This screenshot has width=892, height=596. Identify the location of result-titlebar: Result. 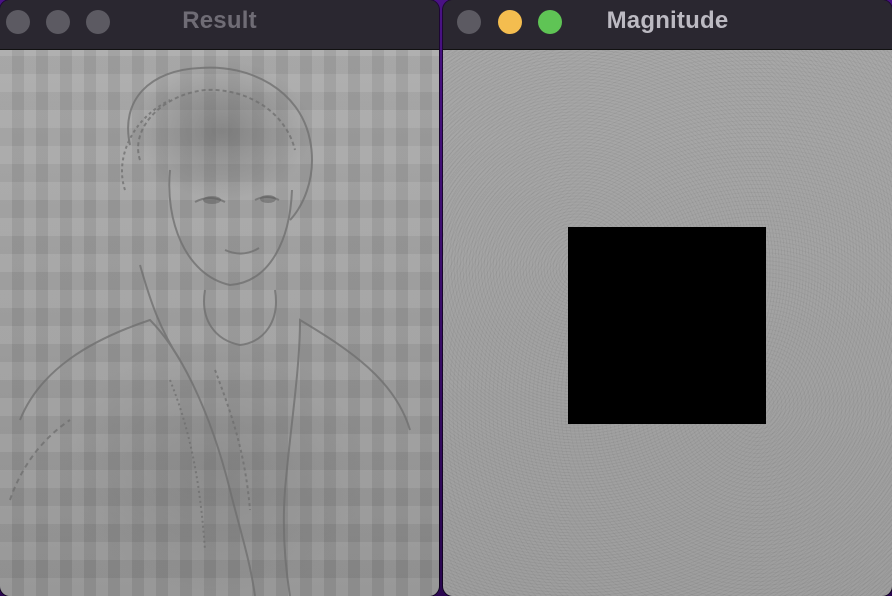
(219, 25).